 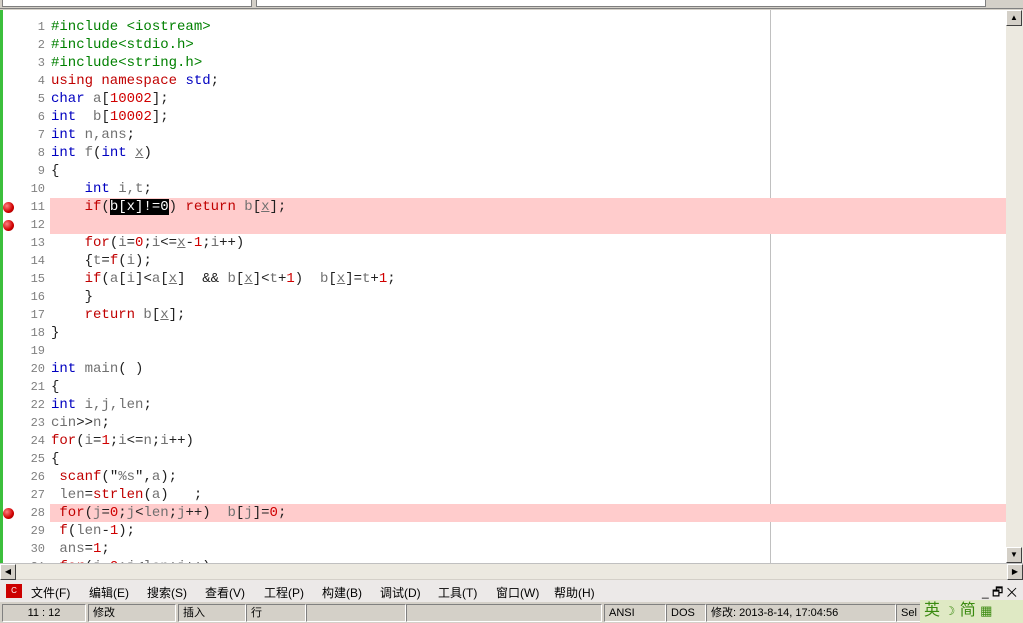 What do you see at coordinates (342, 592) in the screenshot?
I see `menu-build: 构建(B)` at bounding box center [342, 592].